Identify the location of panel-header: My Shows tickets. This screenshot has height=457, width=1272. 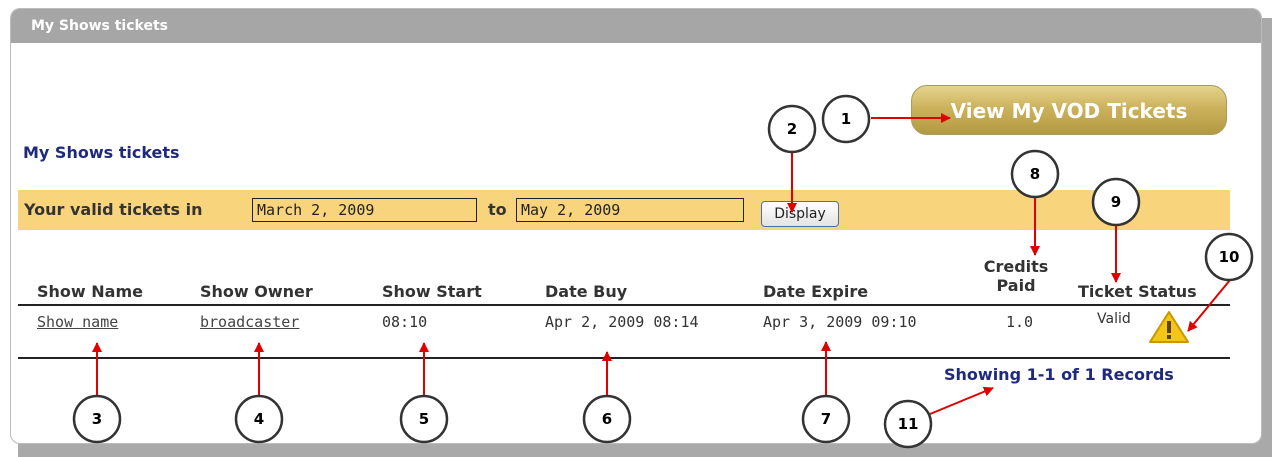
(636, 26).